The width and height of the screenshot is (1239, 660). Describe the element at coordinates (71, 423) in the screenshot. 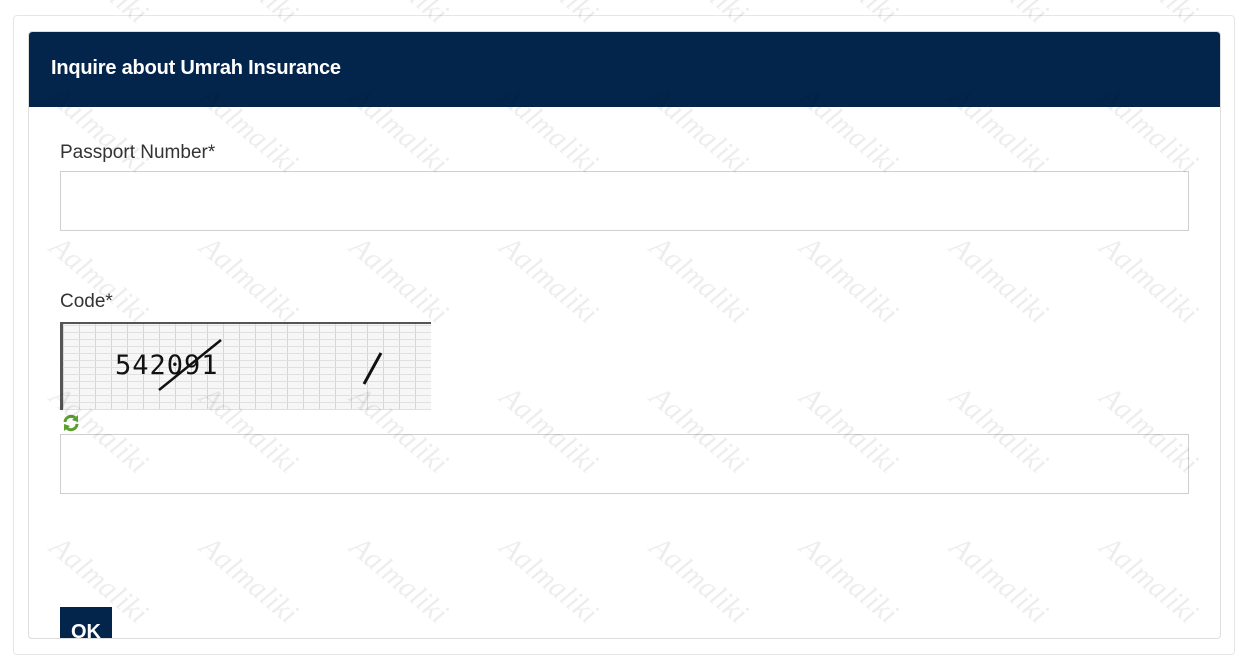

I see `refresh-icon` at that location.